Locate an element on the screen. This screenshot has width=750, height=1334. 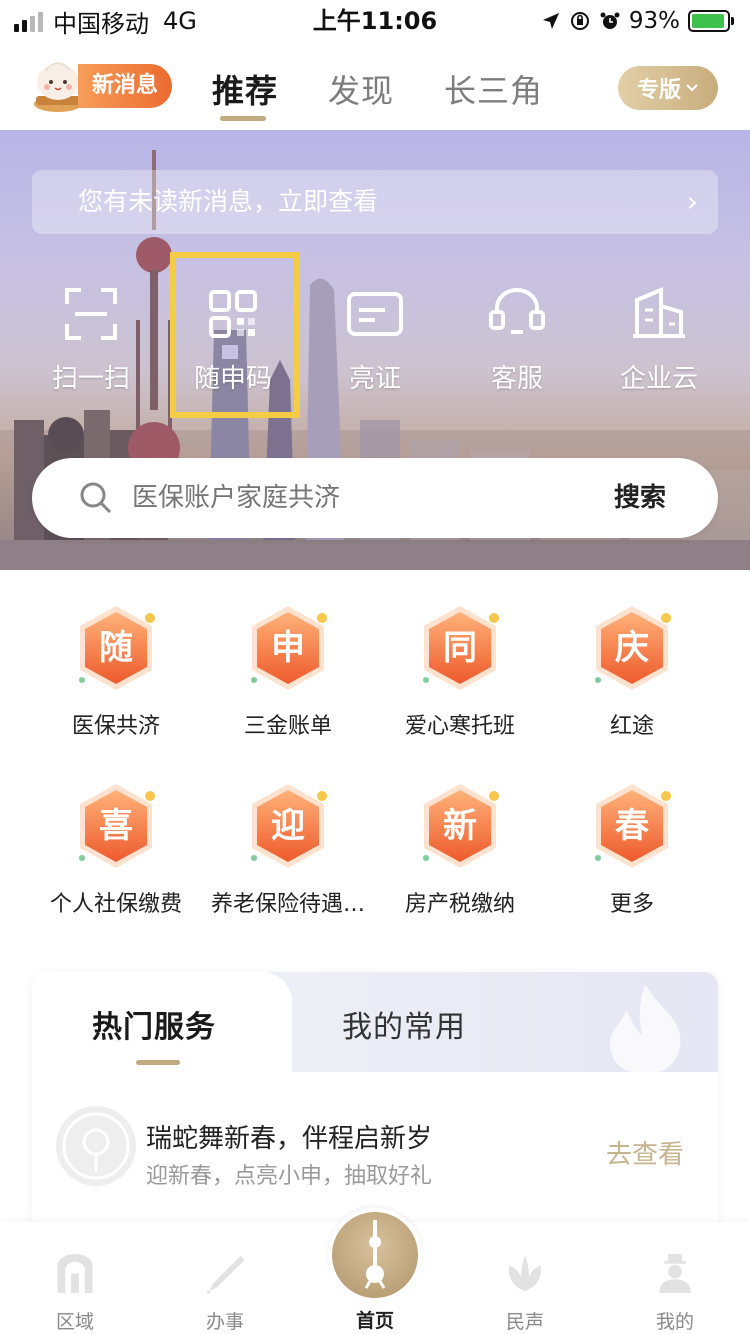
scan-icon is located at coordinates (91, 314).